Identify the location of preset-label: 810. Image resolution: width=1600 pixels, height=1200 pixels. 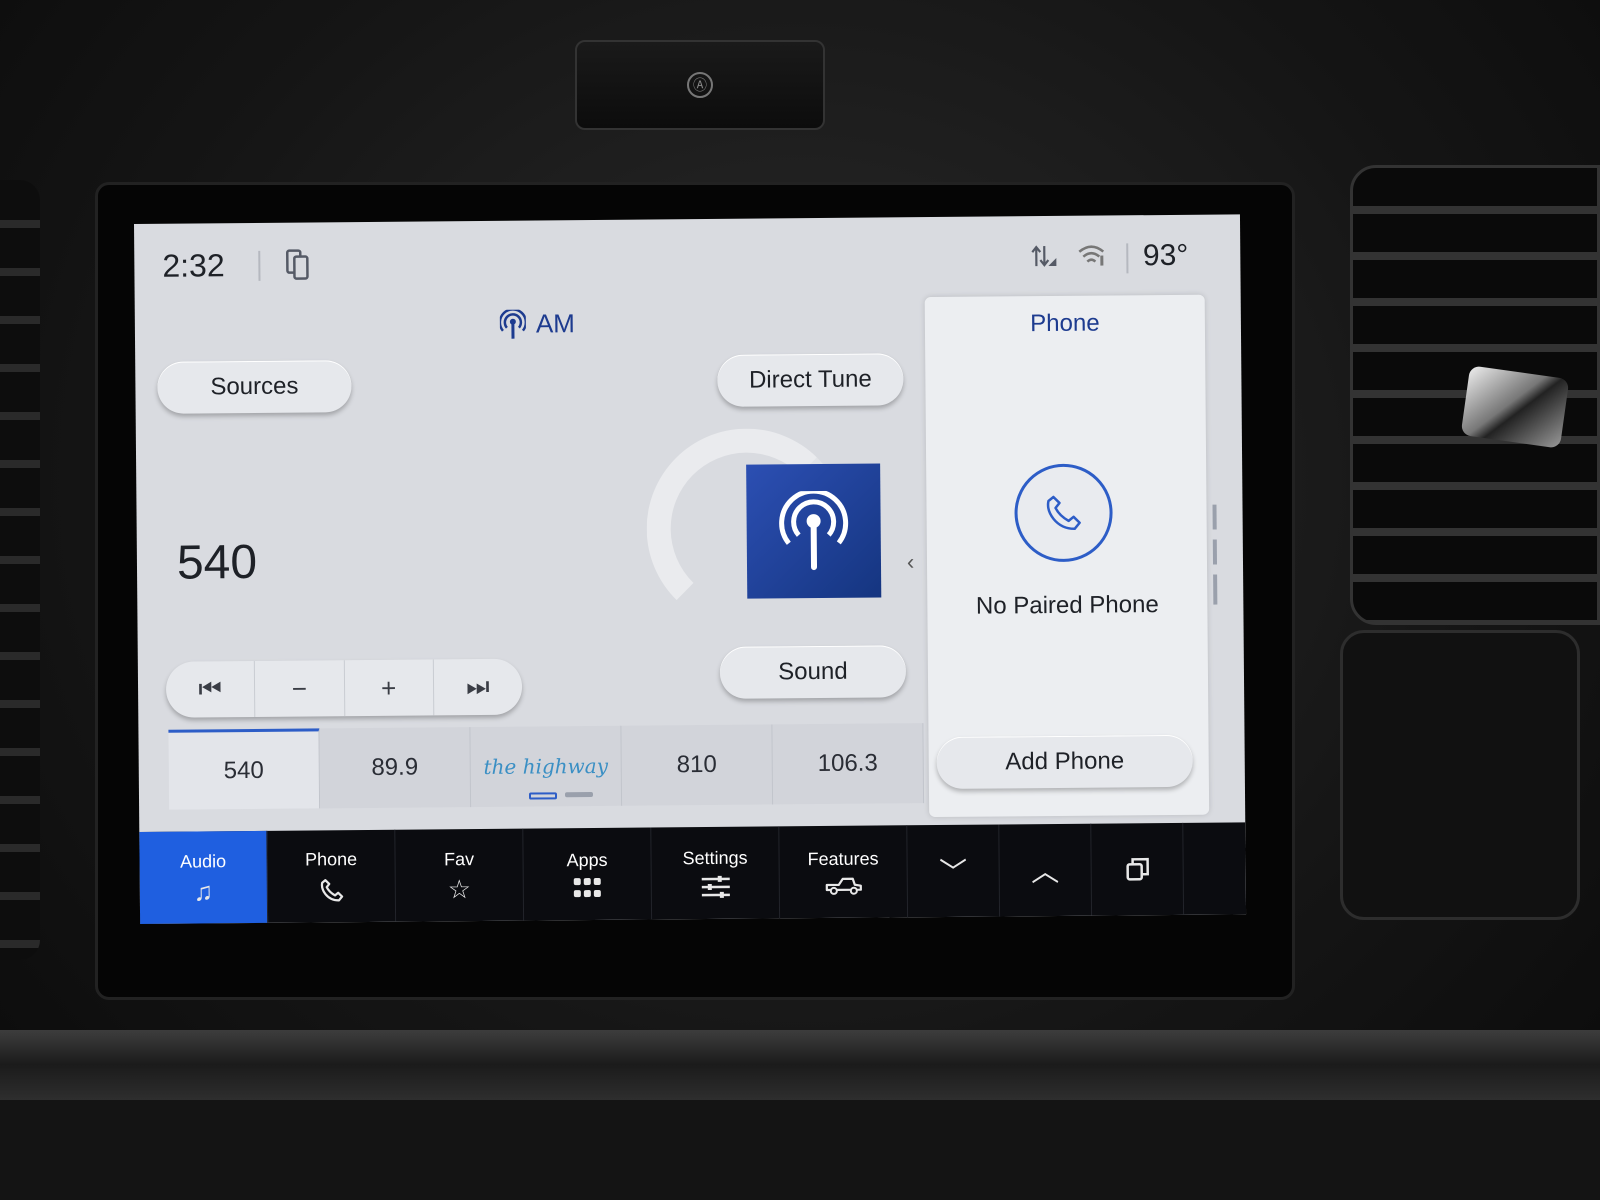
(696, 764).